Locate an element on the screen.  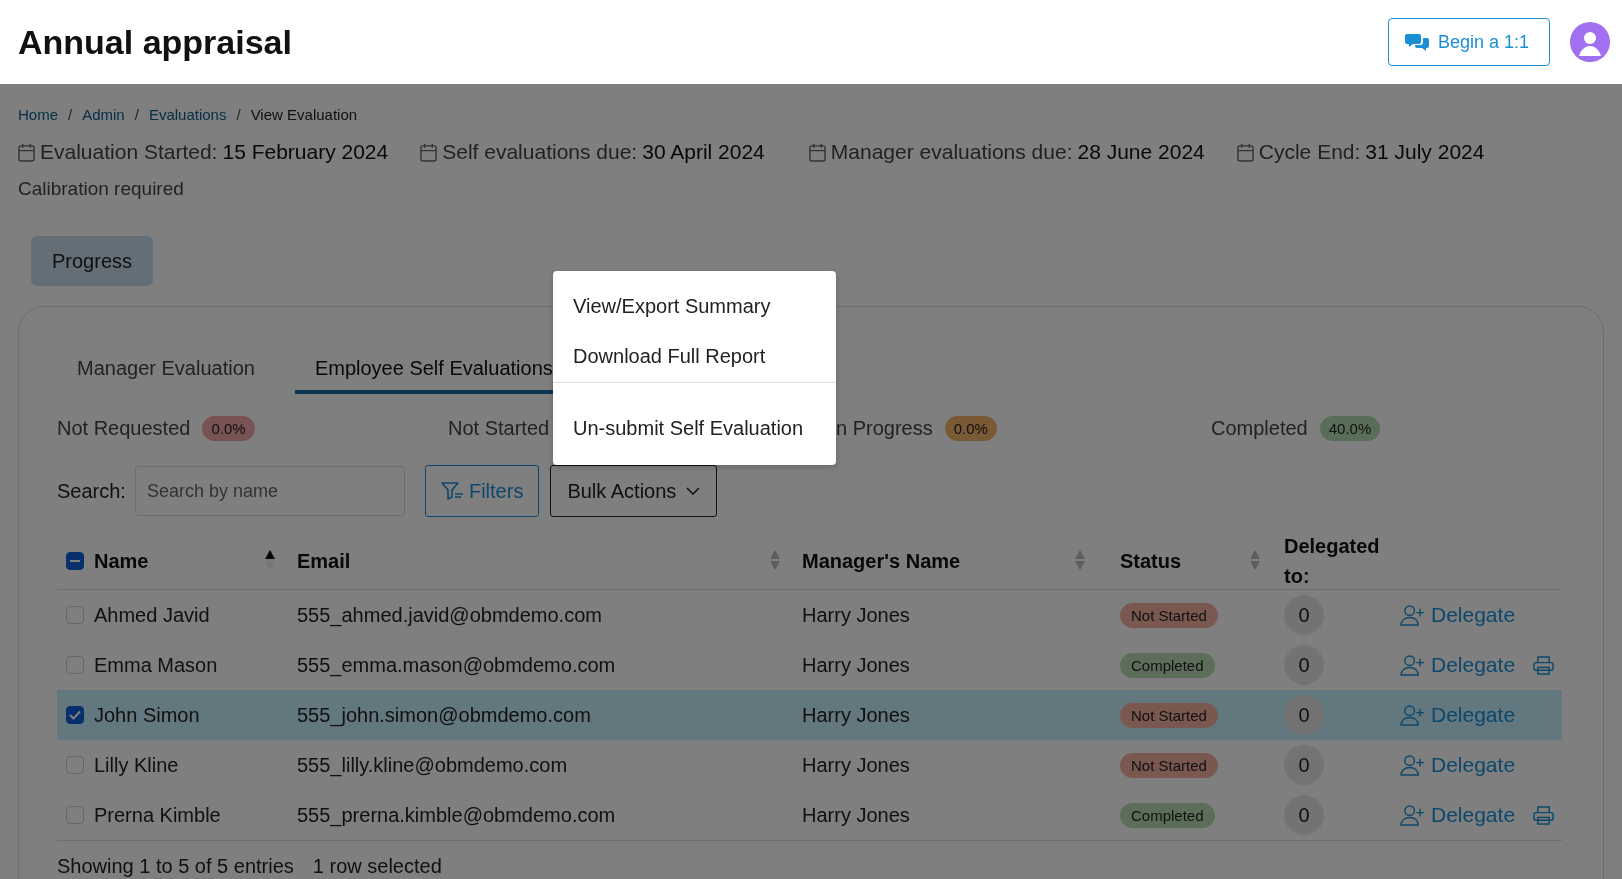
menu-item: View/Export Summary is located at coordinates (694, 306).